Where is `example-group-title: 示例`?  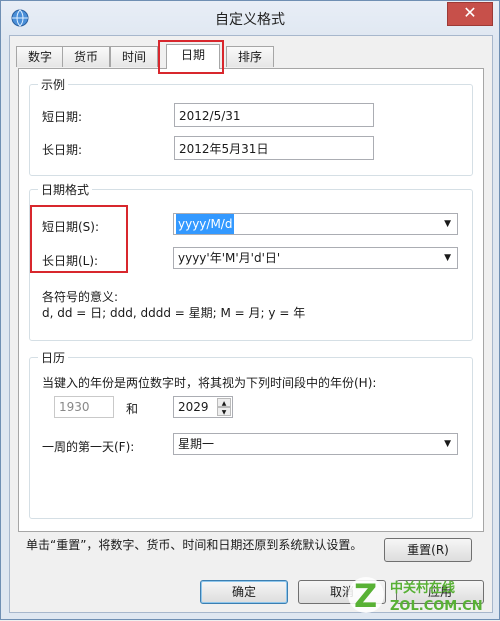 example-group-title: 示例 is located at coordinates (53, 84).